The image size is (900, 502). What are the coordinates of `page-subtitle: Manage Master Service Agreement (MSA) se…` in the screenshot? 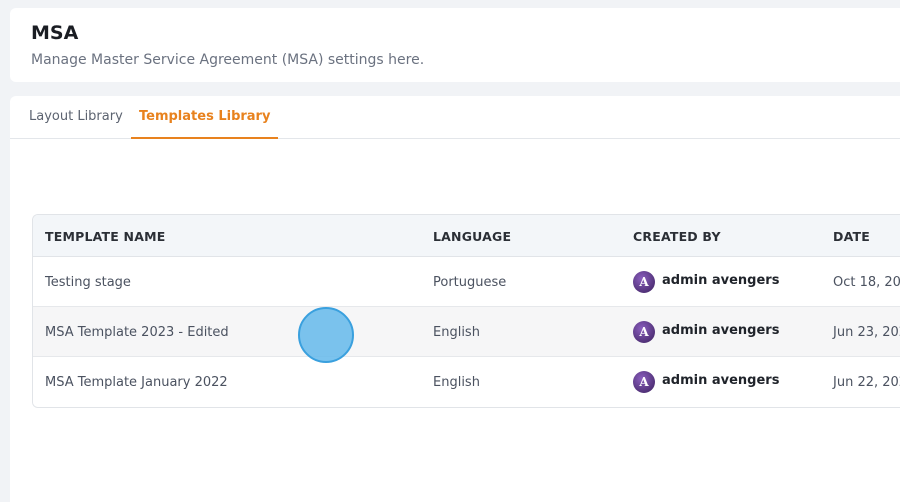 It's located at (228, 60).